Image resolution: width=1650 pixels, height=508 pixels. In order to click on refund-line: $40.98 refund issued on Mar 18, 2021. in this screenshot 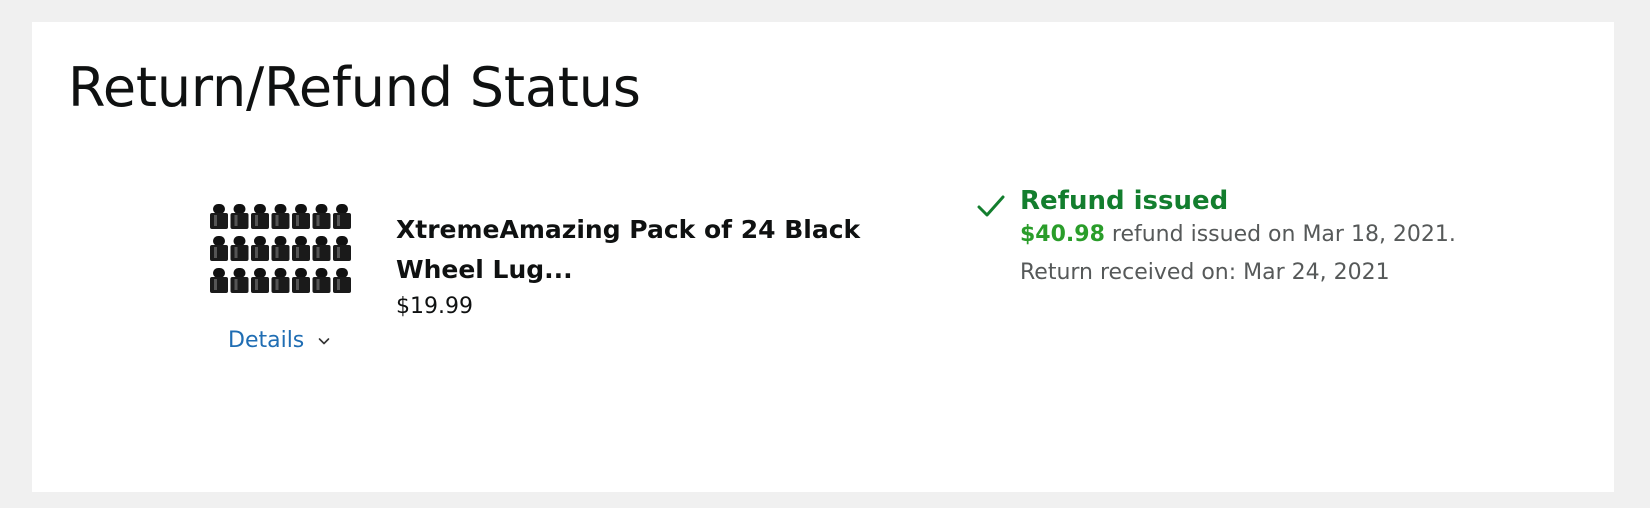, I will do `click(1238, 234)`.